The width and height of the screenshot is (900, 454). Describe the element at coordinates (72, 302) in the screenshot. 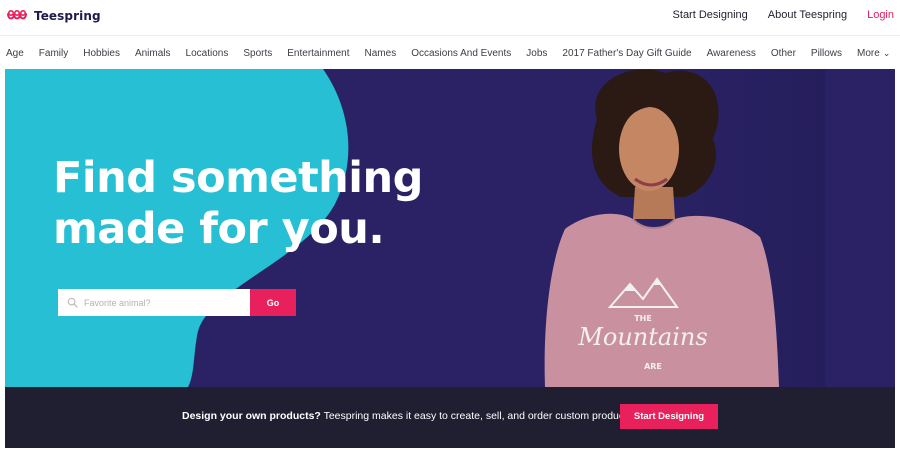

I see `search-icon` at that location.